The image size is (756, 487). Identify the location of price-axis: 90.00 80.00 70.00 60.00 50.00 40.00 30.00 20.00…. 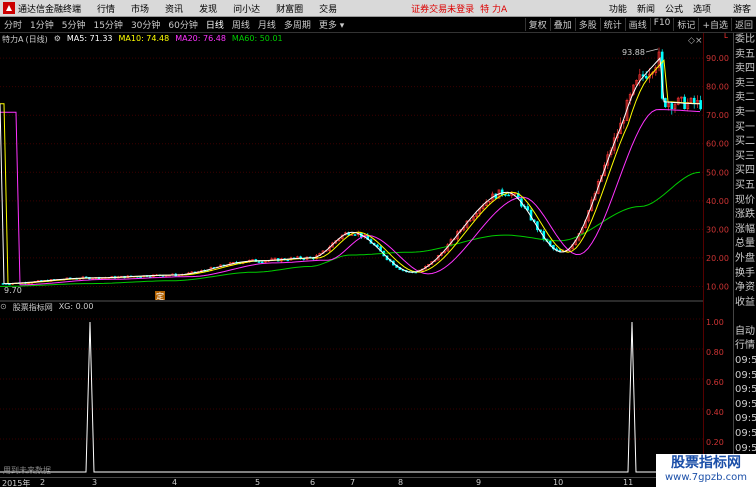
(716, 255).